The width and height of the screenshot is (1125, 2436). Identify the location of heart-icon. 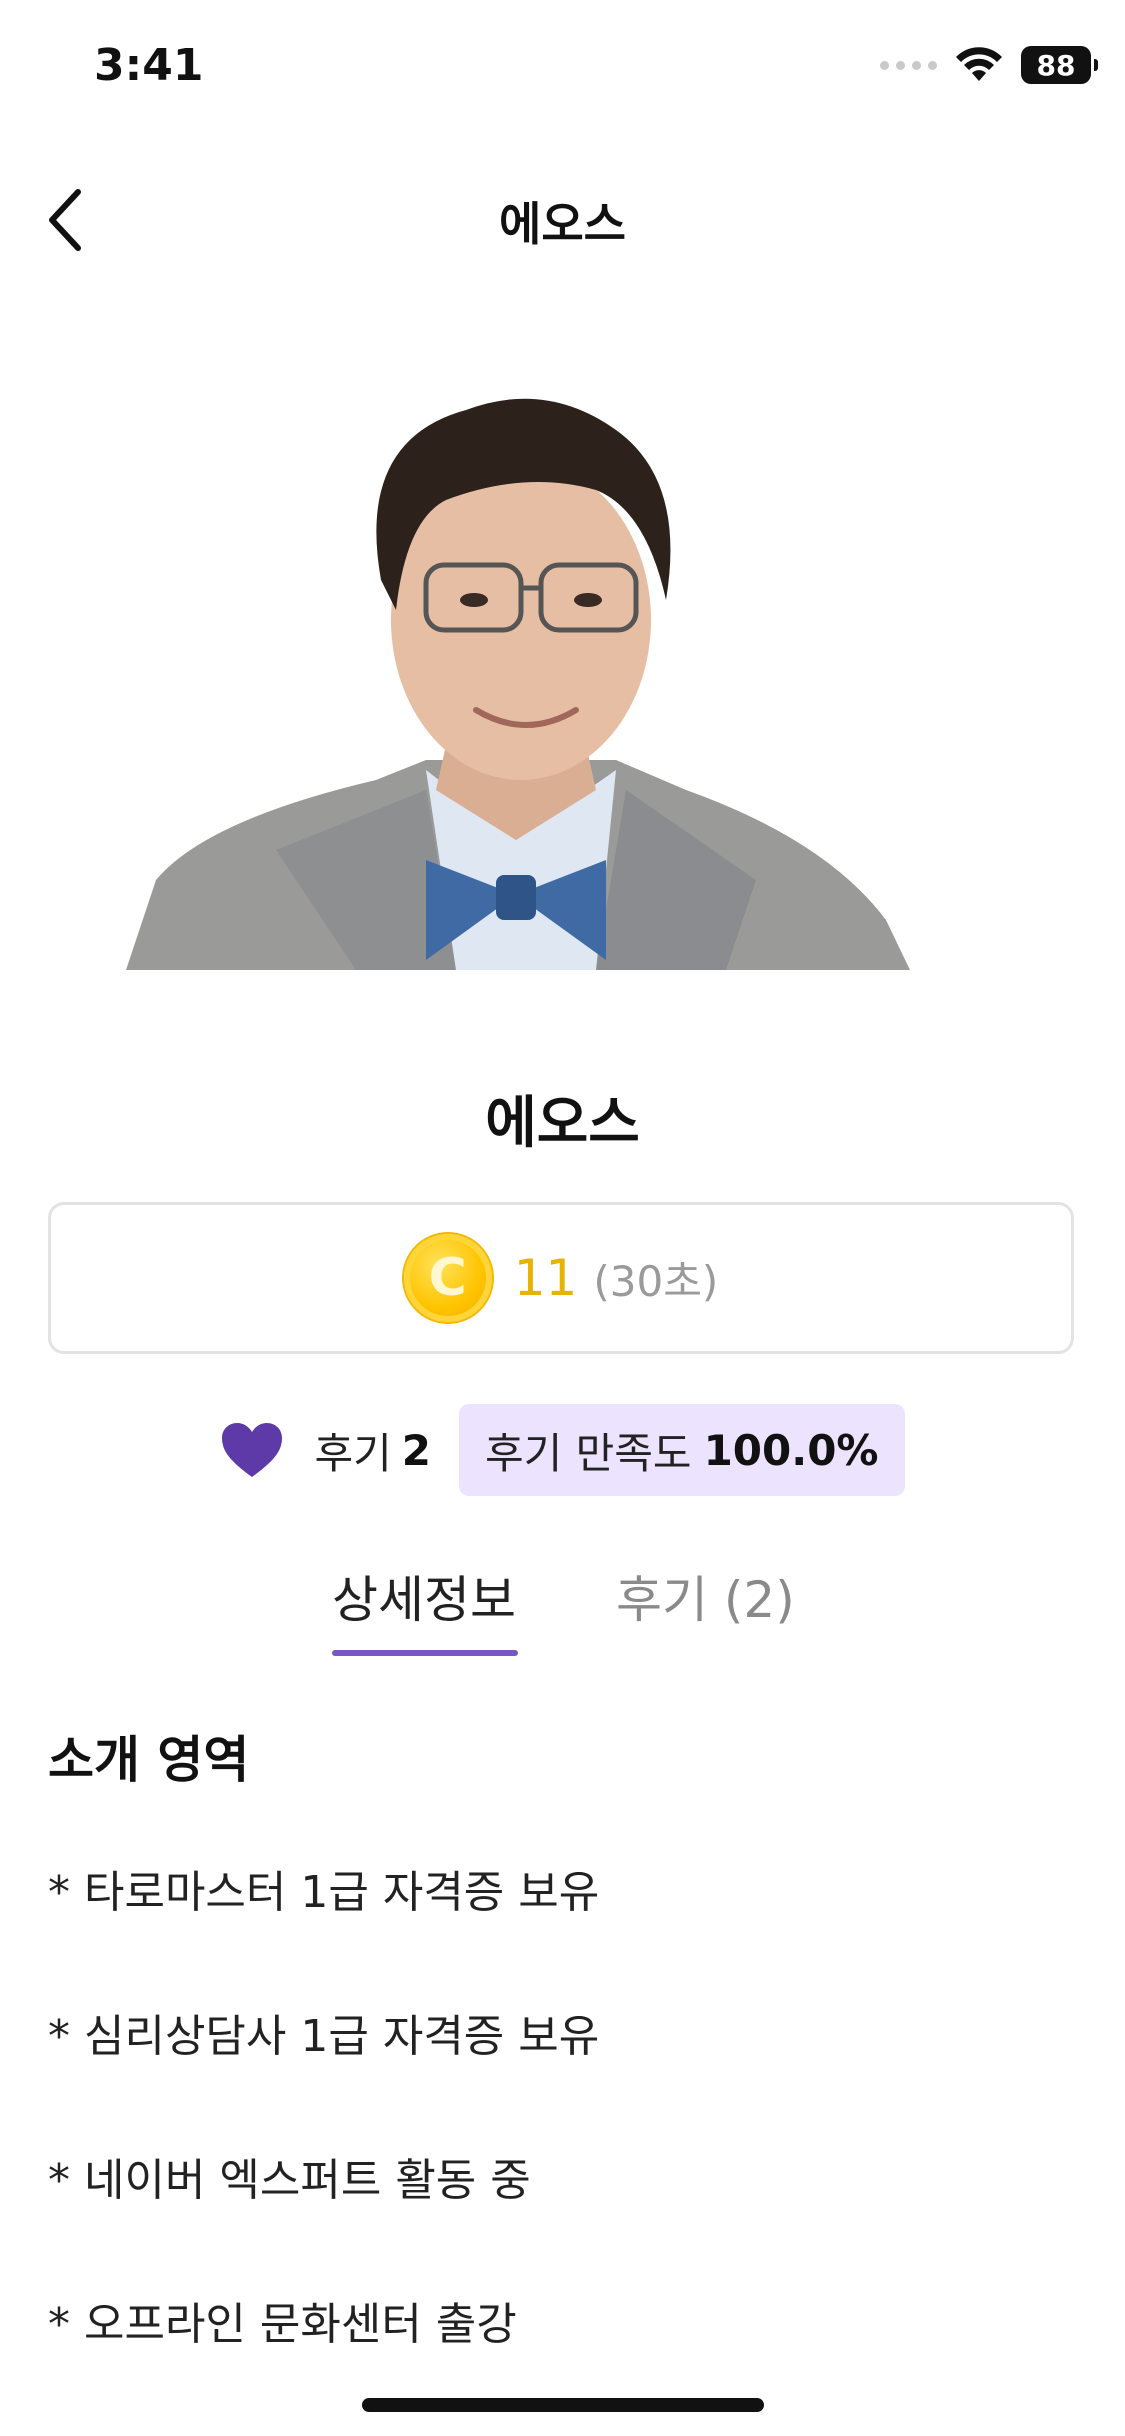
(252, 1450).